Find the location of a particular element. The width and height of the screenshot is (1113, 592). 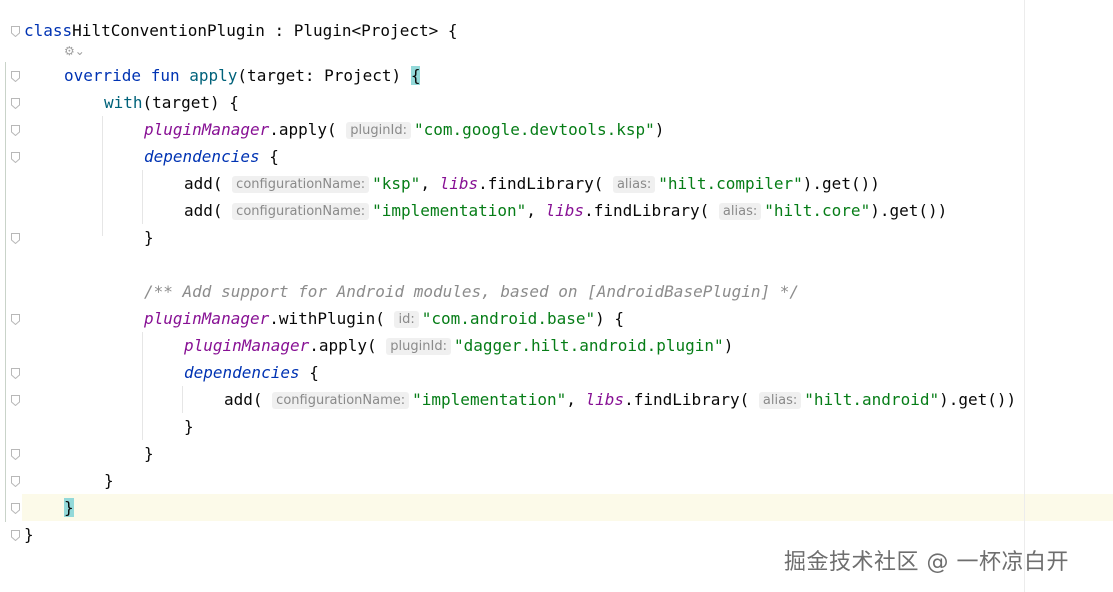

code-token: "com.android.base" is located at coordinates (508, 318).